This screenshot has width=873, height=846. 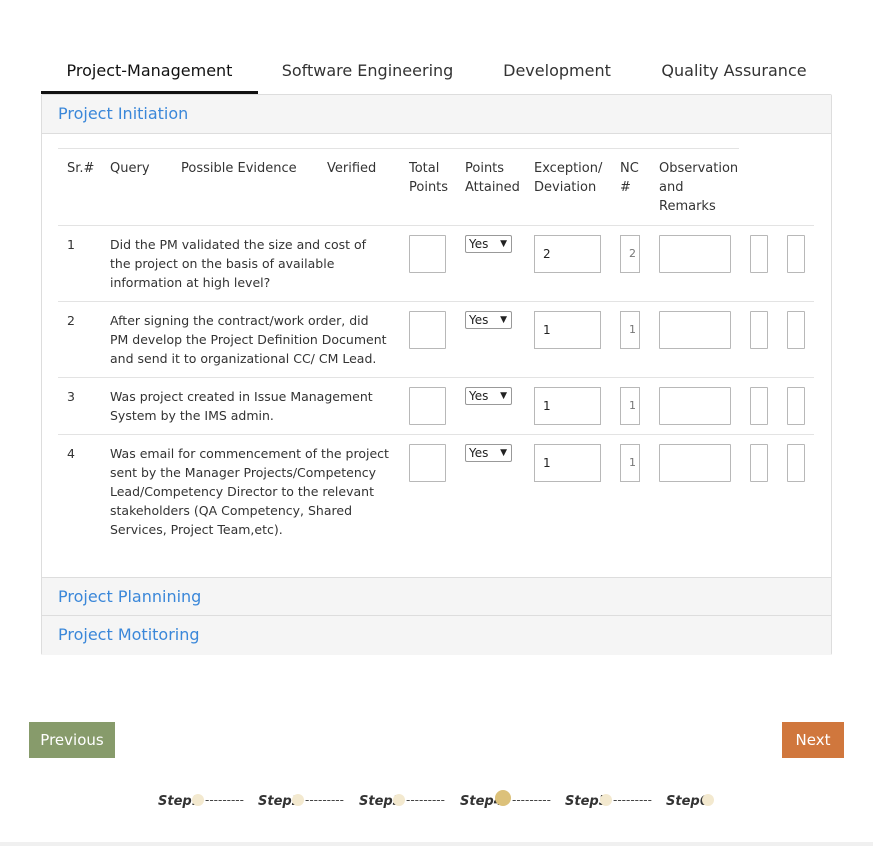 I want to click on header-total-points: Total Points, so click(x=429, y=178).